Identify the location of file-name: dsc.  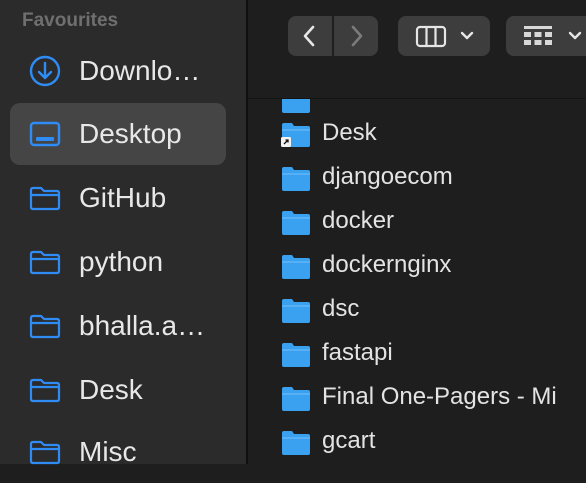
(341, 308).